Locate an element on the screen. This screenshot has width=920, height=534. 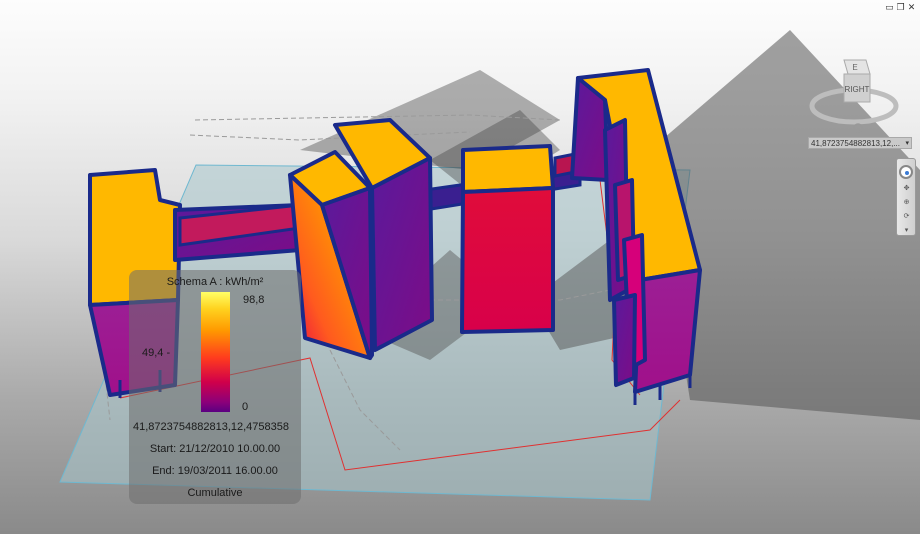
legend-min-label: 0 is located at coordinates (245, 407).